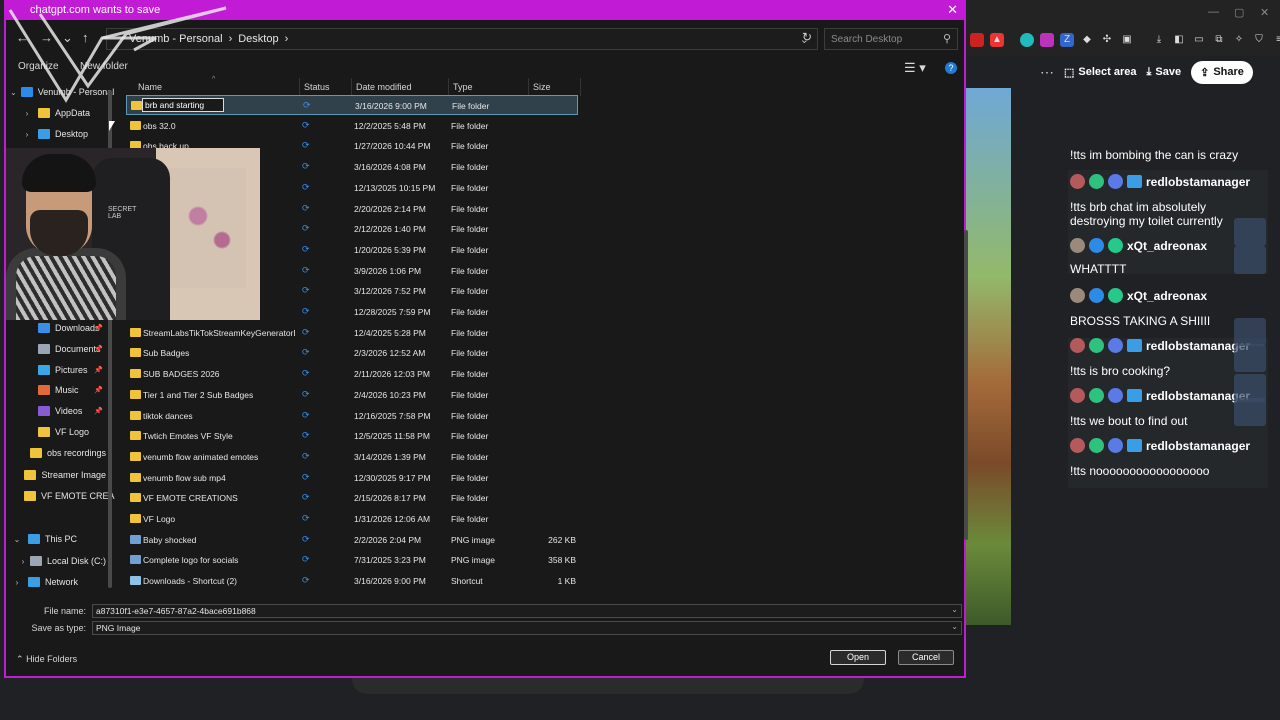 The width and height of the screenshot is (1280, 720). I want to click on refresh-icon: ↻, so click(807, 37).